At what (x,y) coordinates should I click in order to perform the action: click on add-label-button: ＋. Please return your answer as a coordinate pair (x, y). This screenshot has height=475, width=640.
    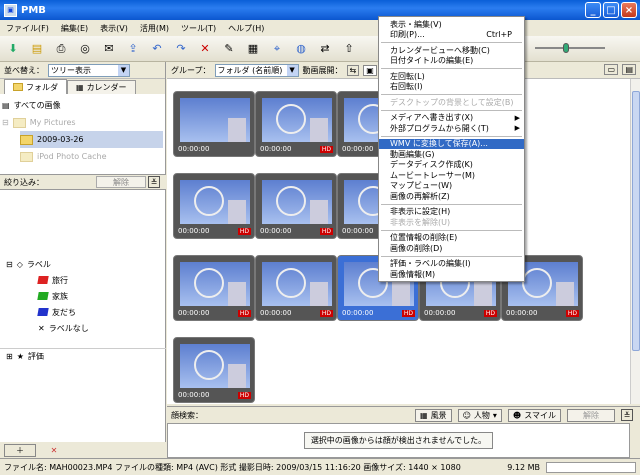
    Looking at the image, I should click on (20, 450).